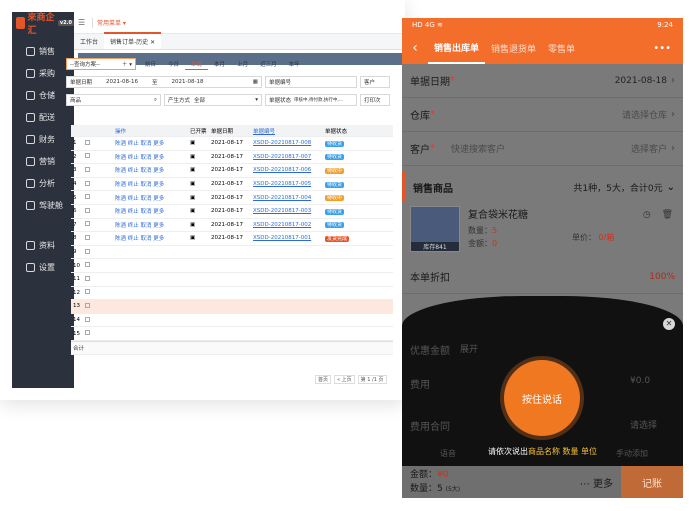  I want to click on hold-to-talk-button: 按住说话, so click(542, 398).